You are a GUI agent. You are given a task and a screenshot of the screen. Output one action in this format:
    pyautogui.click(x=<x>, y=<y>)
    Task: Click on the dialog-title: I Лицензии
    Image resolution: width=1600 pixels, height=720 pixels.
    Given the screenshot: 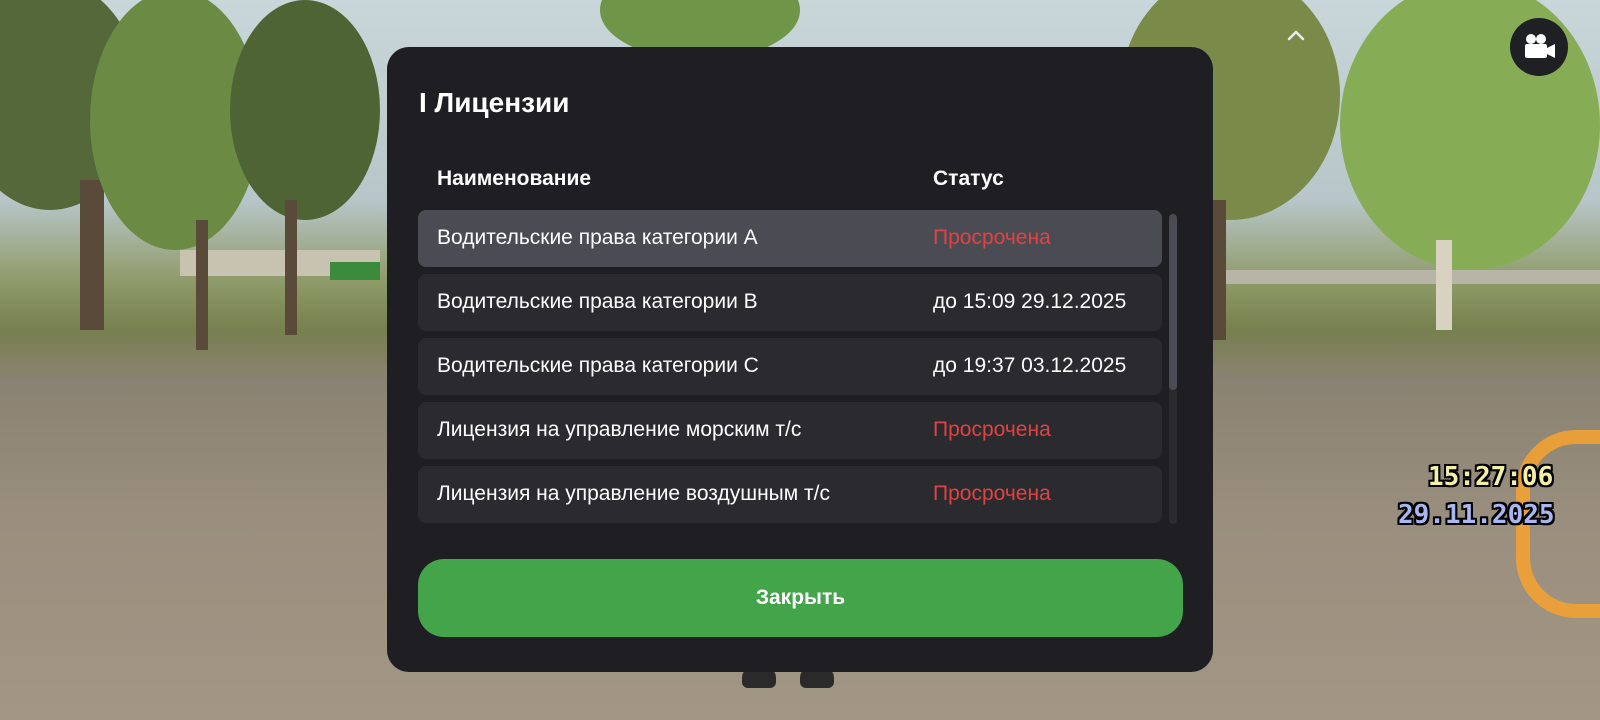 What is the action you would take?
    pyautogui.click(x=494, y=102)
    